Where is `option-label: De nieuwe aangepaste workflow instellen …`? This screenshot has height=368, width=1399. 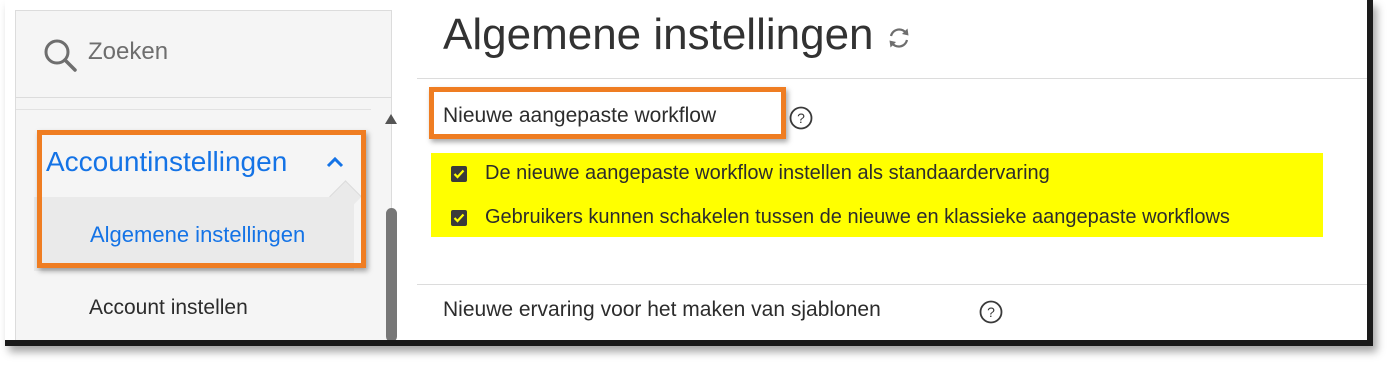
option-label: De nieuwe aangepaste workflow instellen … is located at coordinates (767, 173).